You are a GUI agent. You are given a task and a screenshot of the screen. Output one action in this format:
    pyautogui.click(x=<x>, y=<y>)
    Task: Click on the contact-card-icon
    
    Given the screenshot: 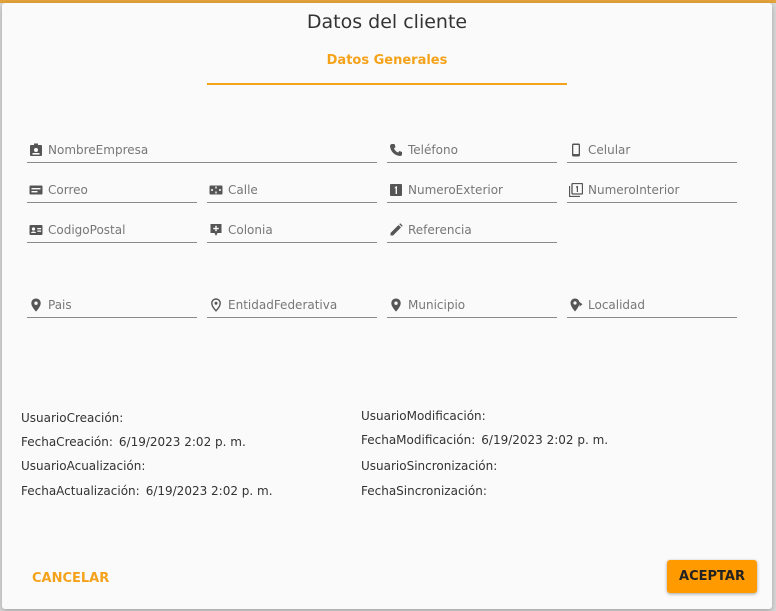 What is the action you would take?
    pyautogui.click(x=36, y=230)
    